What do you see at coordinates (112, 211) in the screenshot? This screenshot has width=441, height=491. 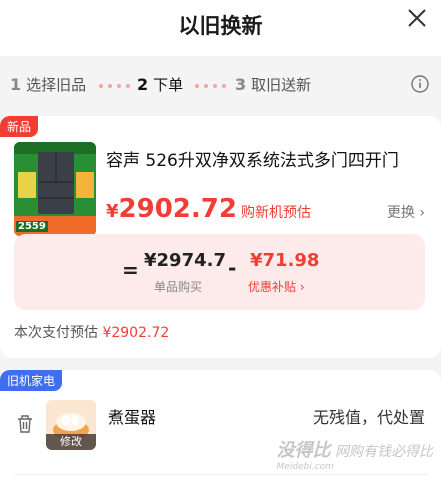 I see `price-currency: ¥` at bounding box center [112, 211].